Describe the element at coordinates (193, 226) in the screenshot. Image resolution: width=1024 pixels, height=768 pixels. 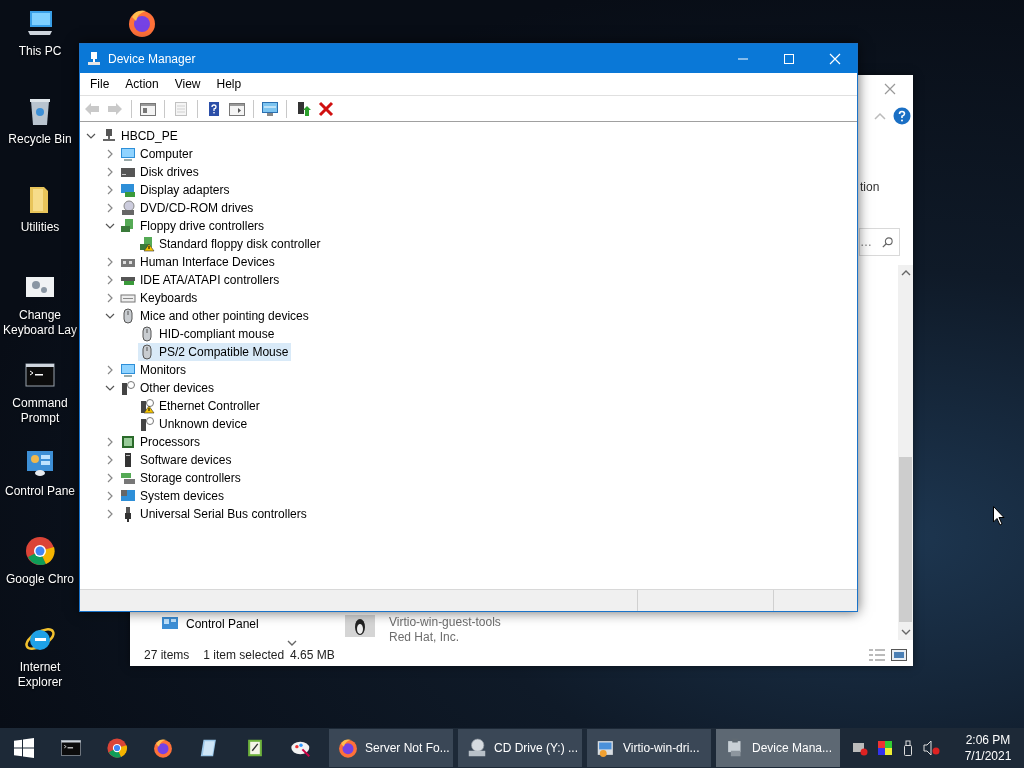
I see `tree-item: Floppy drive controllers` at that location.